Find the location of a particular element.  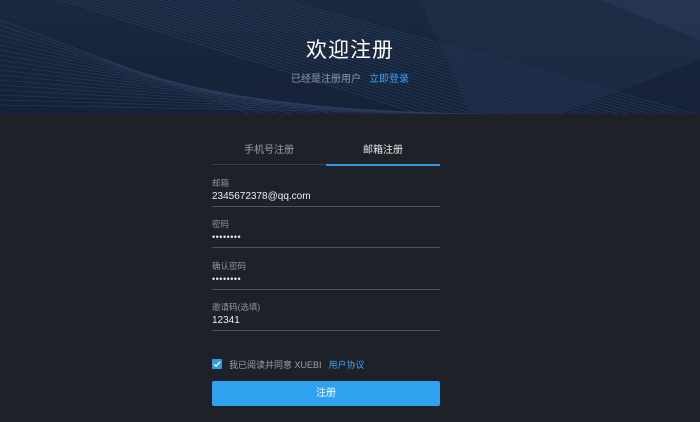

confirm-password-field: 确认密码 •••••••• is located at coordinates (326, 275).